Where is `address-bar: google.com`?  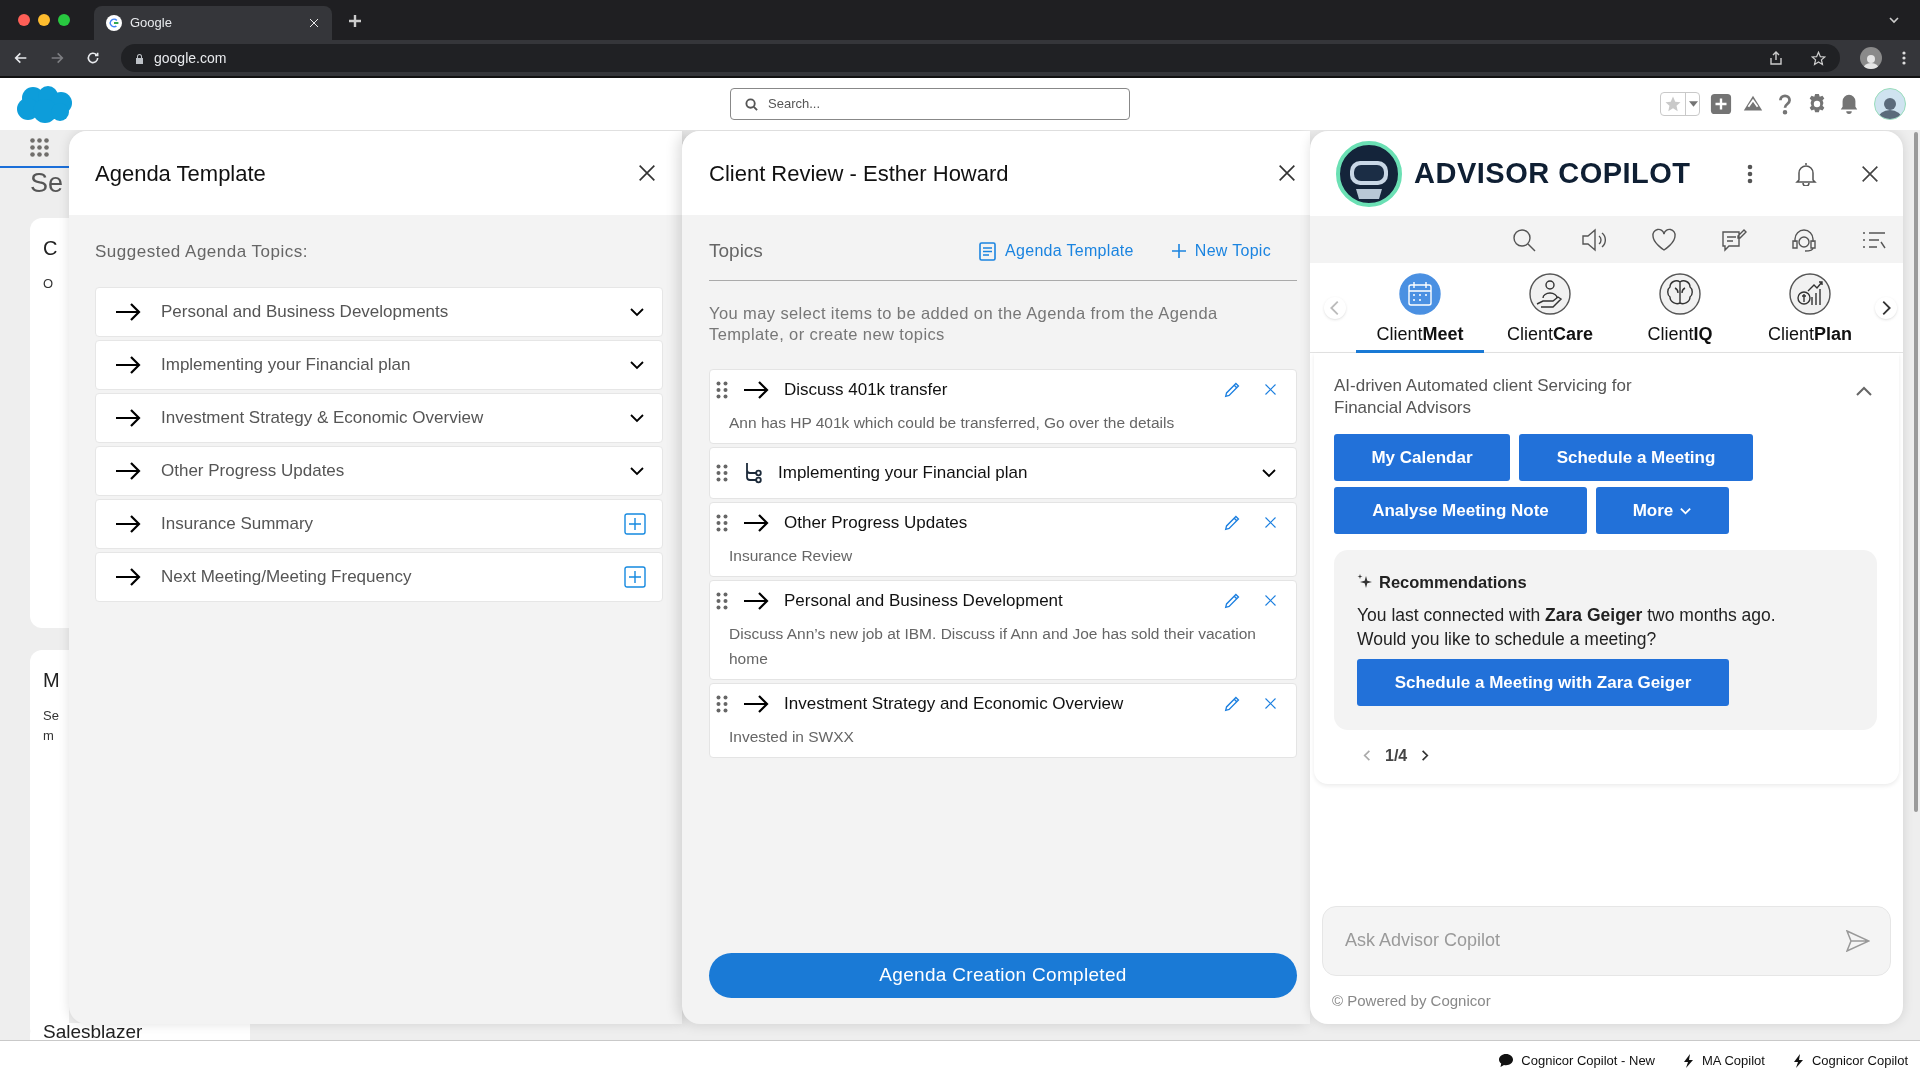 address-bar: google.com is located at coordinates (980, 58).